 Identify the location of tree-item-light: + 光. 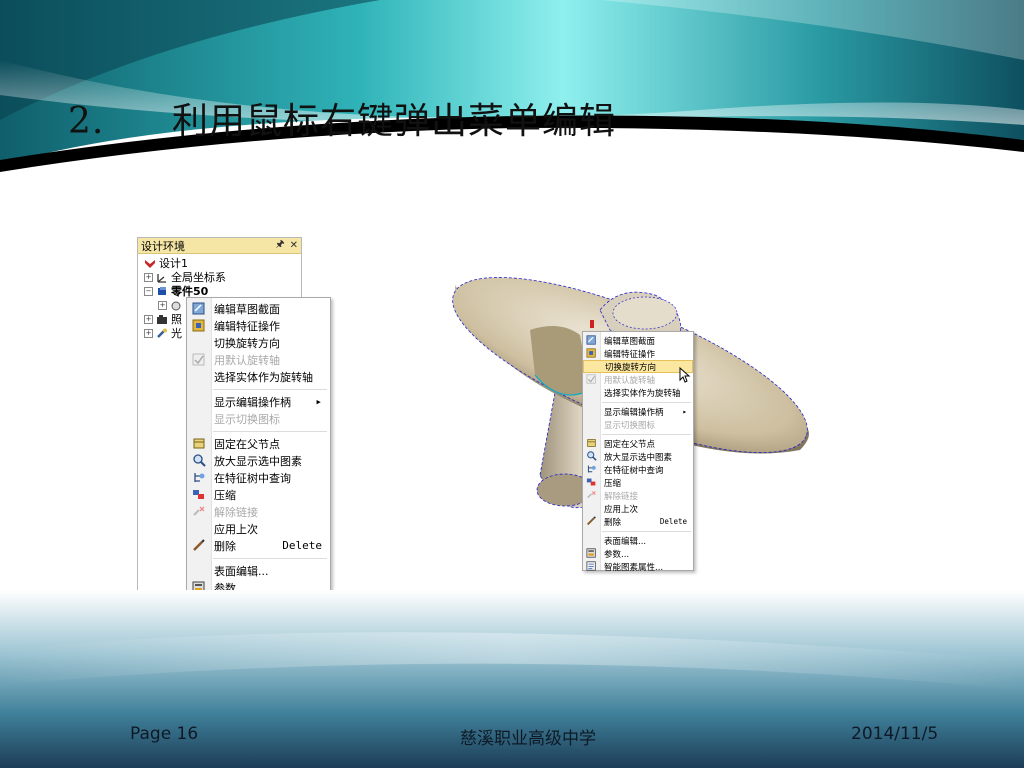
(163, 333).